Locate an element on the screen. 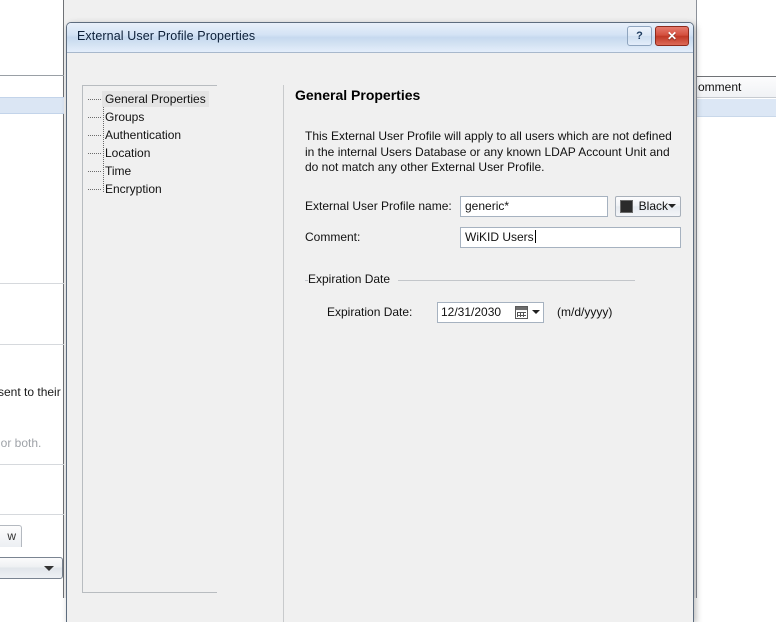 Image resolution: width=776 pixels, height=622 pixels. comment-input: WiKID Users is located at coordinates (570, 237).